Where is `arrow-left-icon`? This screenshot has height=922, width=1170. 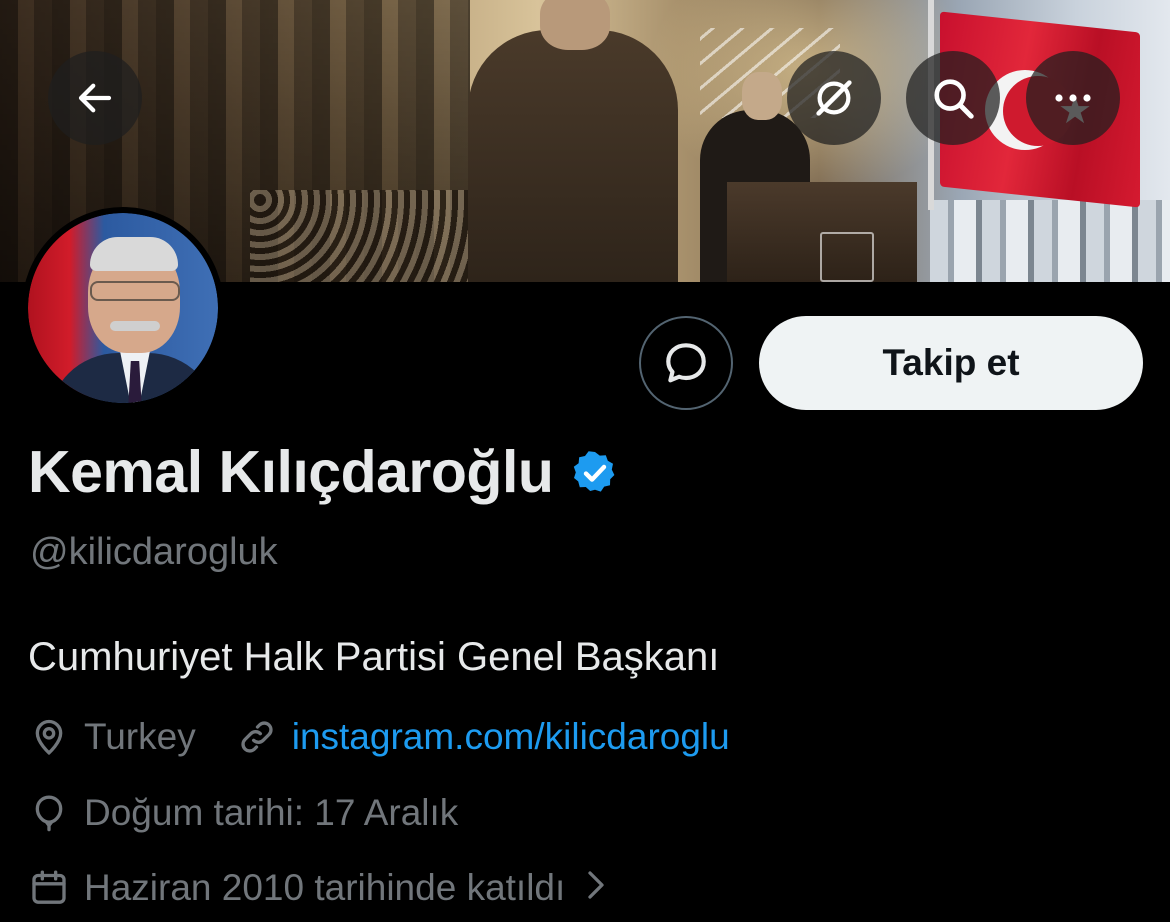 arrow-left-icon is located at coordinates (95, 98).